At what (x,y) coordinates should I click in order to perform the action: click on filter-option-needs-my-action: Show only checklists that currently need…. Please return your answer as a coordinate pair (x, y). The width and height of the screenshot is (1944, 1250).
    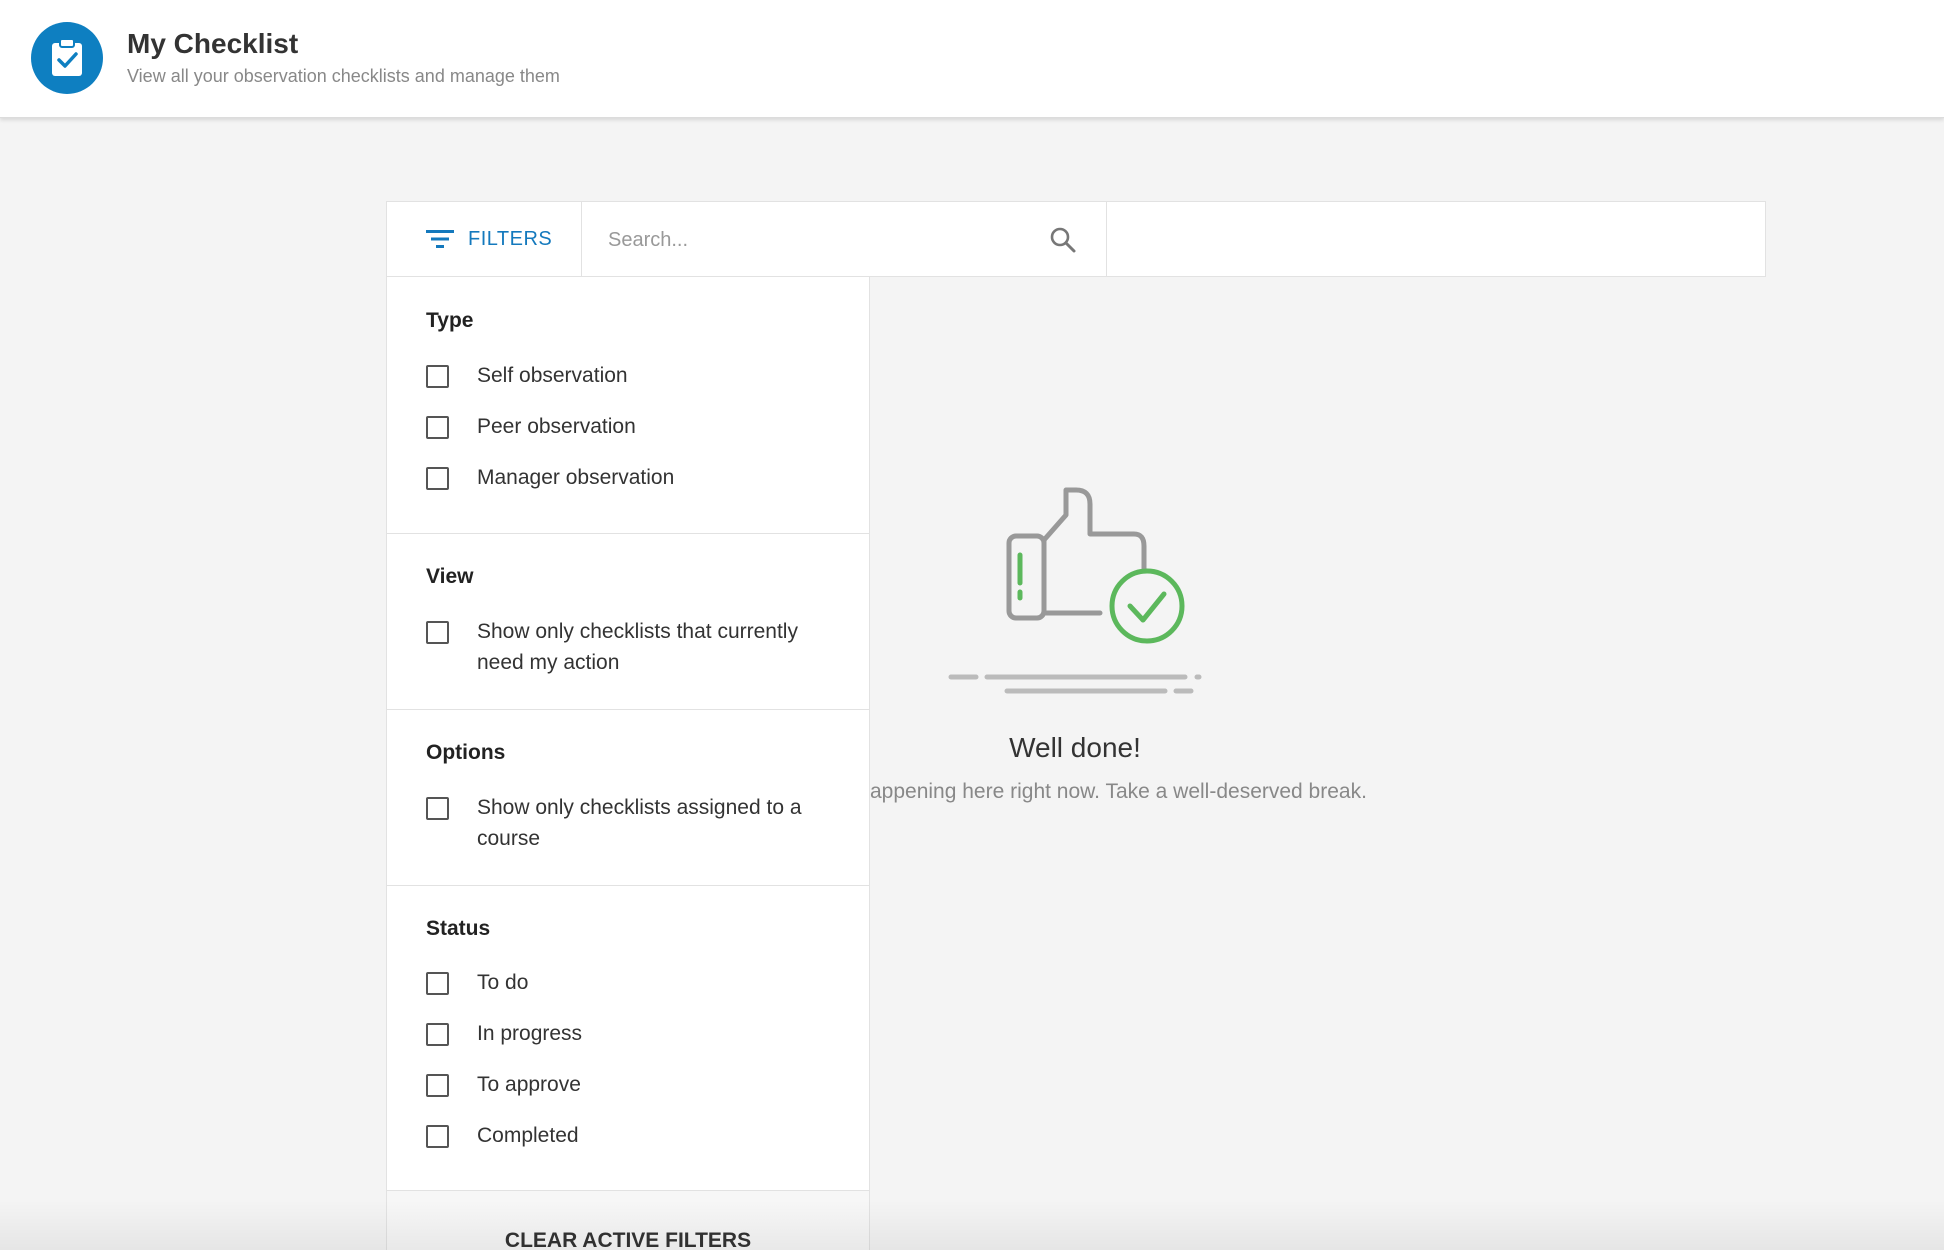
    Looking at the image, I should click on (631, 648).